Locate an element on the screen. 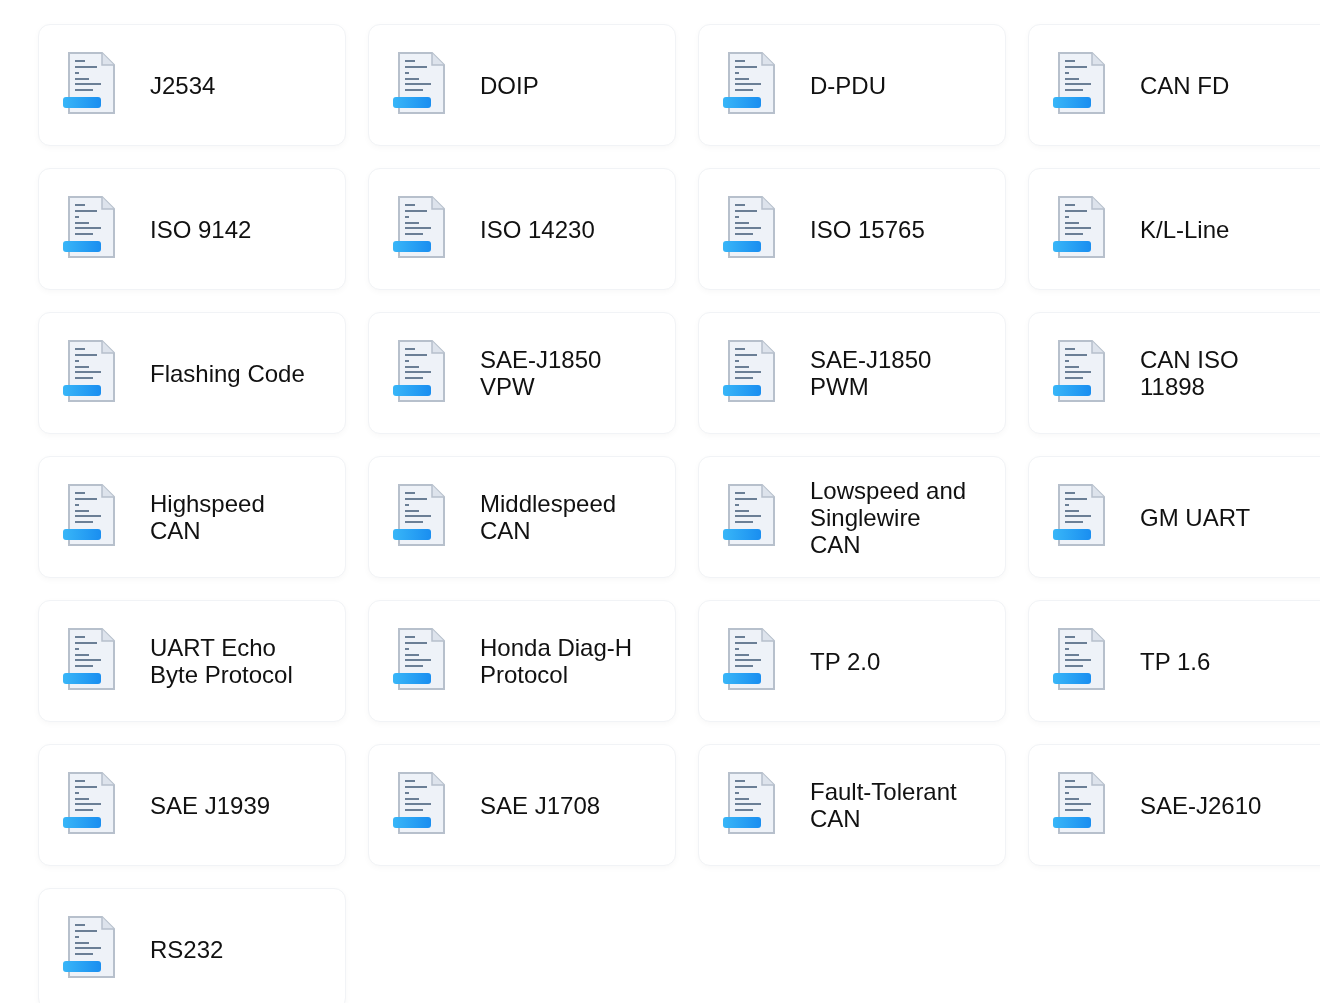 The height and width of the screenshot is (1003, 1320). protocol-card: ISO 15765 is located at coordinates (852, 229).